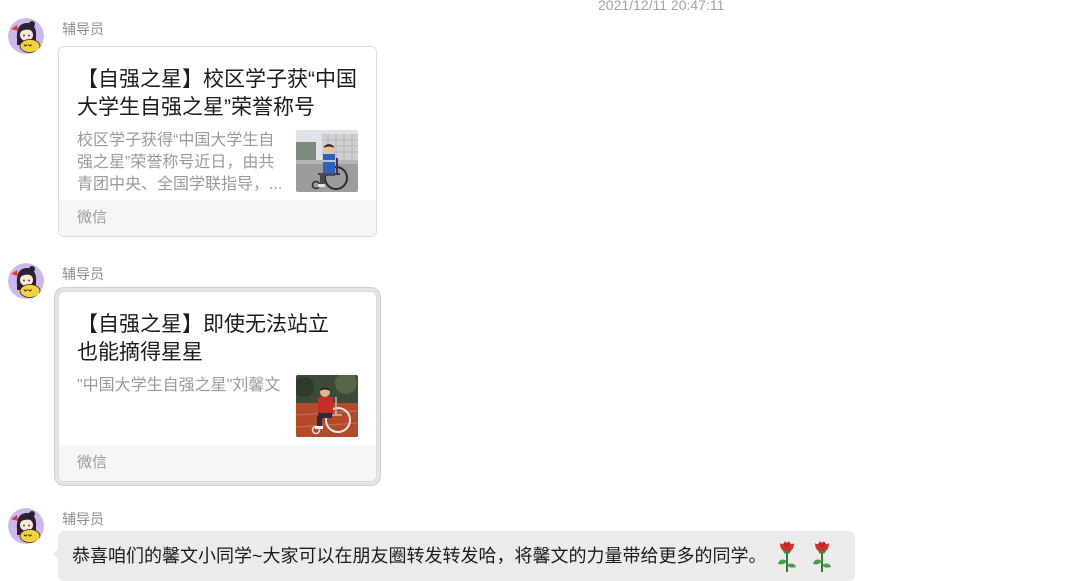 The image size is (1091, 581). I want to click on text-message-bubble: 恭喜咱们的馨文小同学~大家可以在朋友圈转发转发哈，将馨文的力量带给更多的同学。, so click(454, 556).